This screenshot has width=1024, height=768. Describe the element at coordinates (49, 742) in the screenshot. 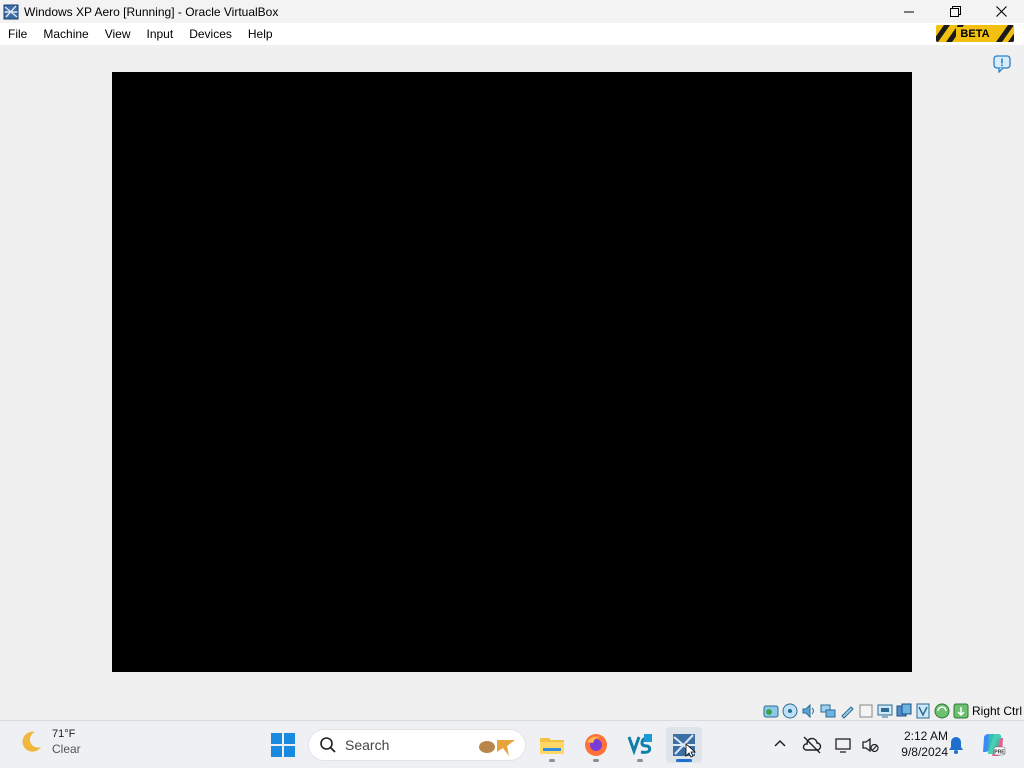

I see `weather-widget: 71°F Clear` at that location.